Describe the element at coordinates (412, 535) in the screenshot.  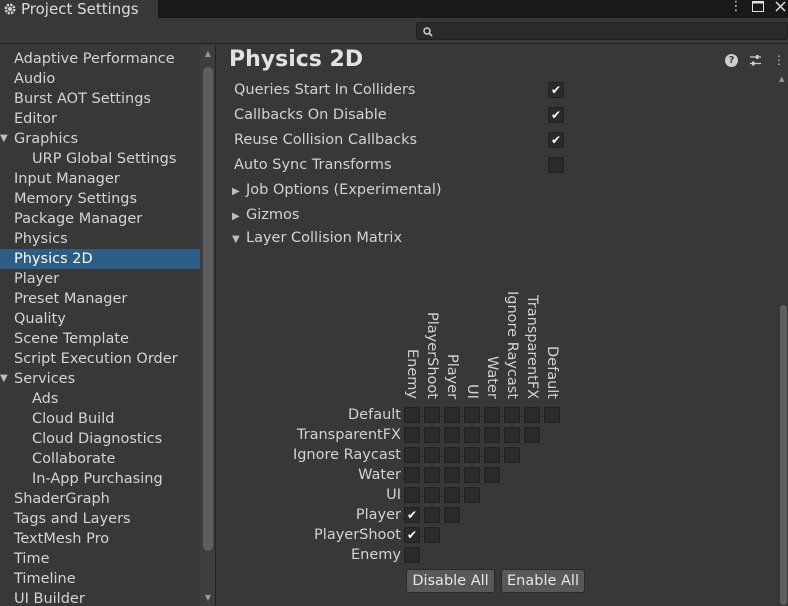
I see `matrix-cell-playershoot-enemy: ✔` at that location.